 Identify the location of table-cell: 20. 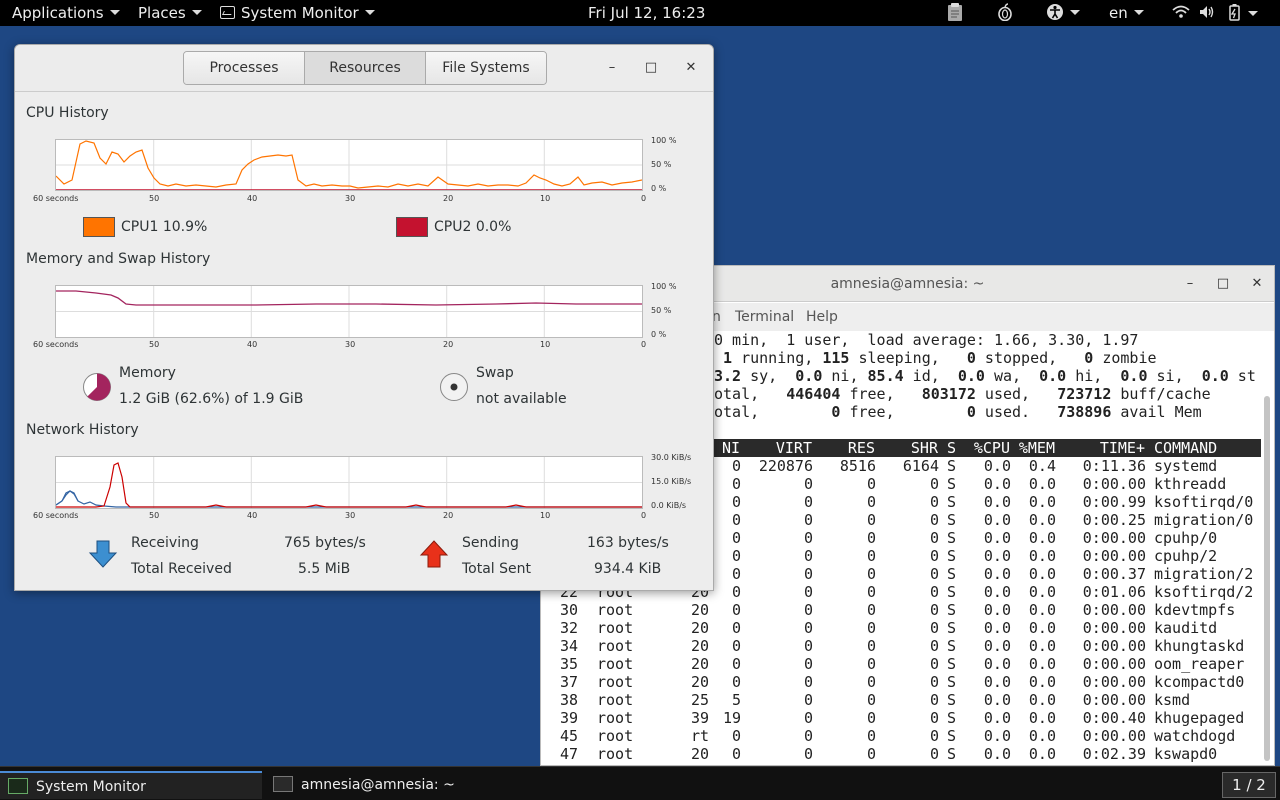
(699, 754).